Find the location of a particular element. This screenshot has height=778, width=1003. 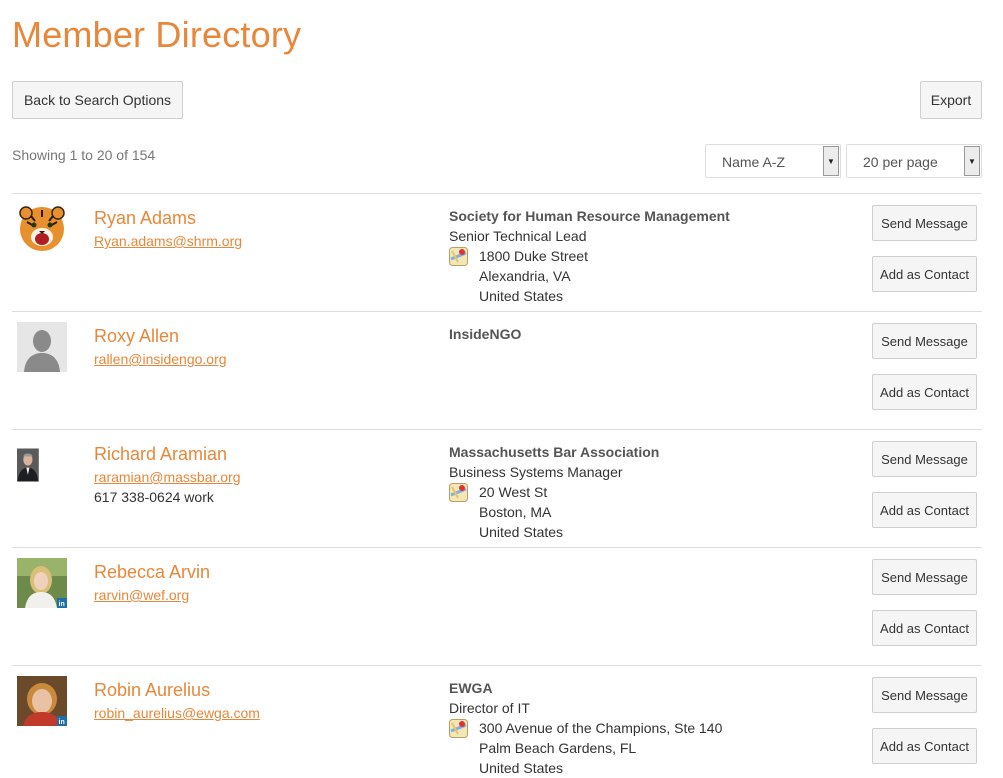

member-street: 20 West St is located at coordinates (513, 492).